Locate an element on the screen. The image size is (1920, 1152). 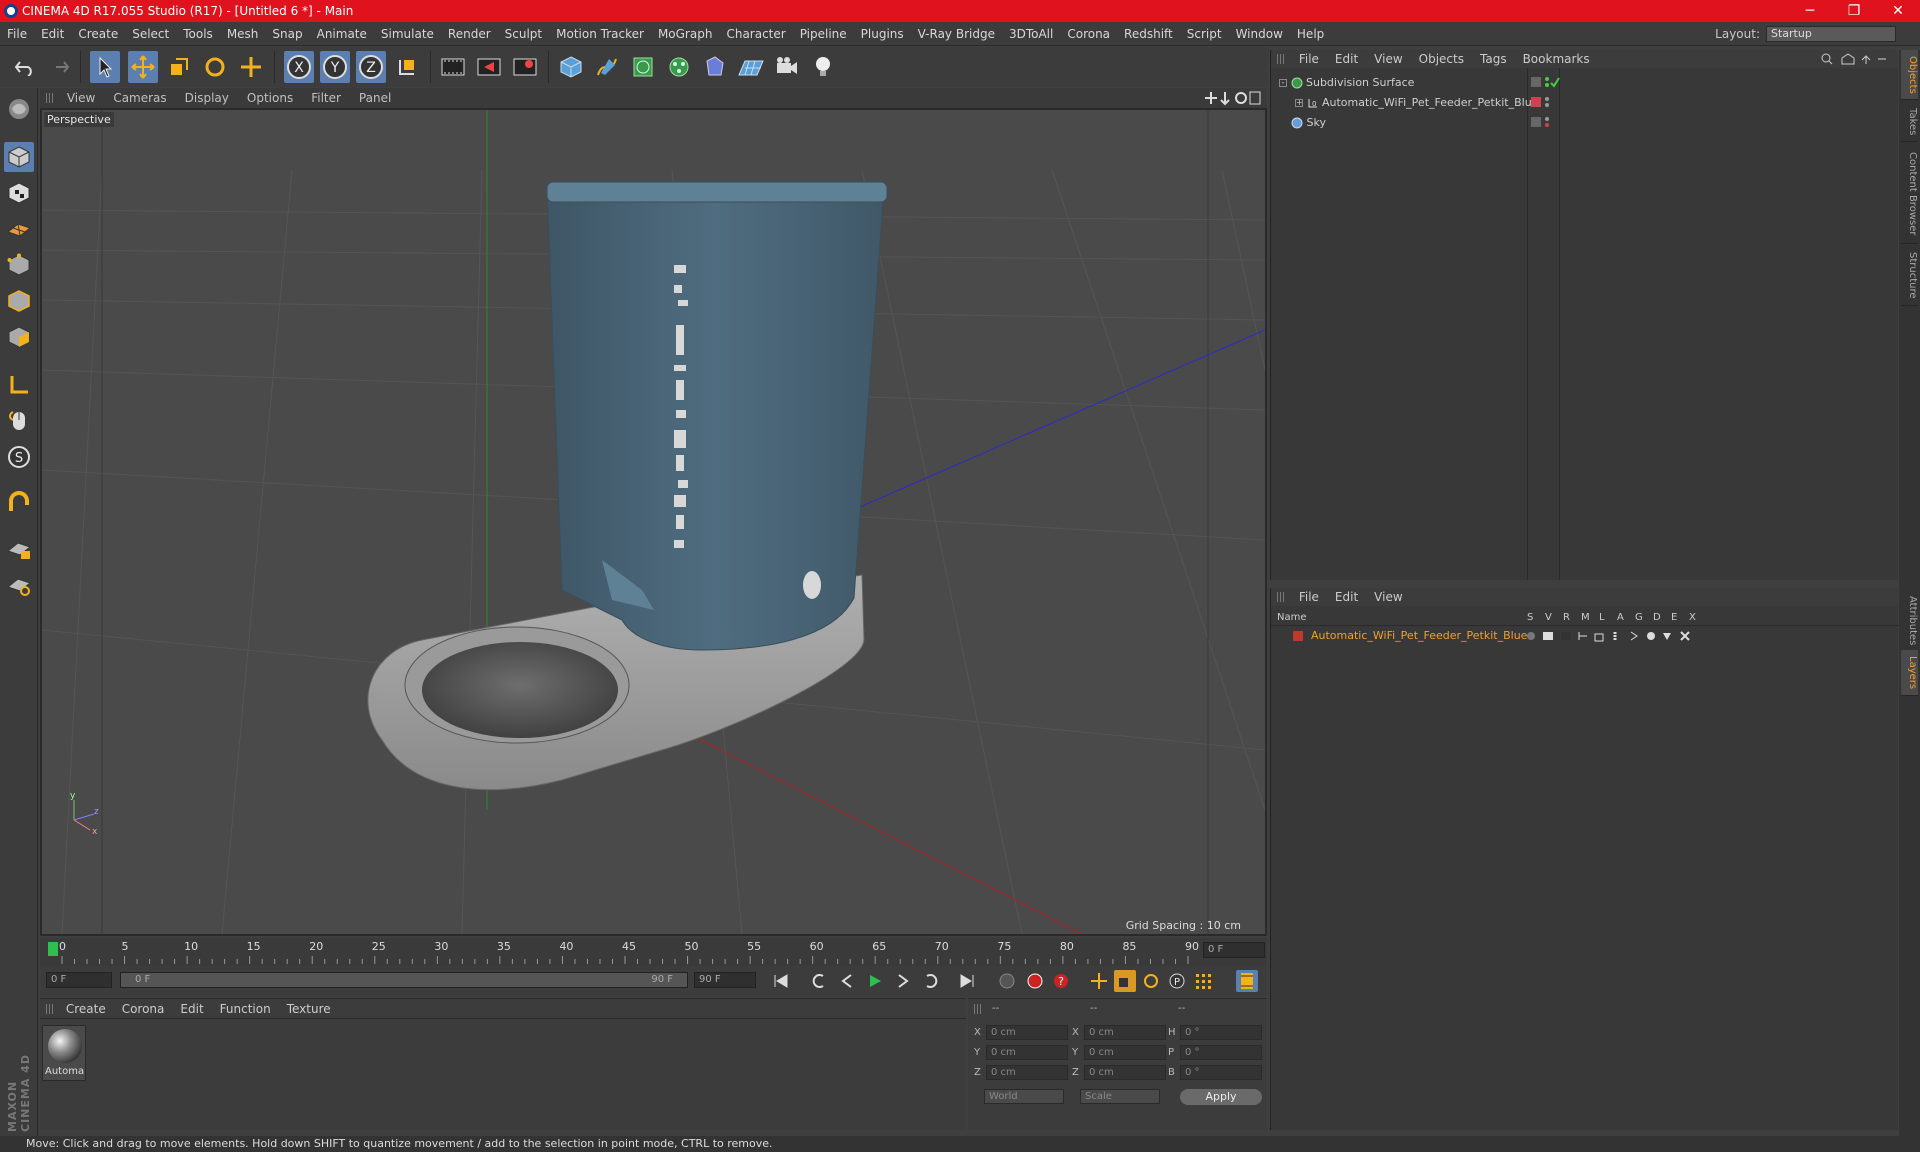
layer-row: Automatic_WiFi_Pet_Feeder_Petkit_Blue is located at coordinates (1585, 636).